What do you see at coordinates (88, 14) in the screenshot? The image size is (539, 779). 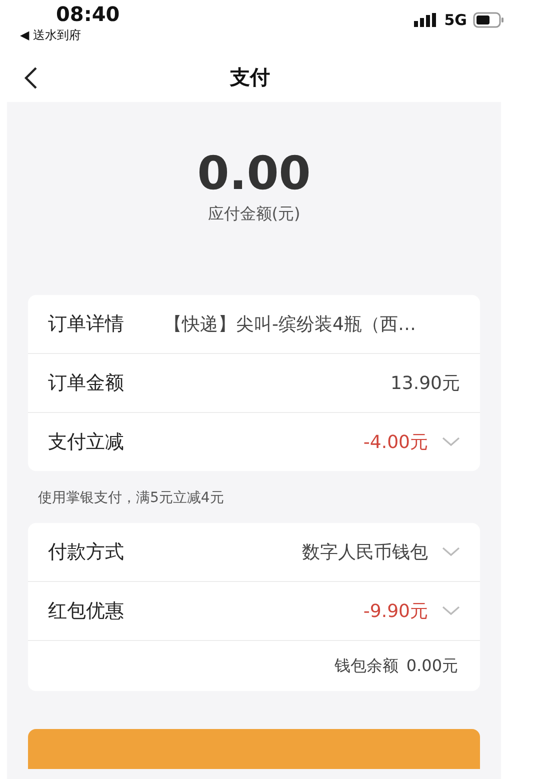 I see `status-time: 08:40` at bounding box center [88, 14].